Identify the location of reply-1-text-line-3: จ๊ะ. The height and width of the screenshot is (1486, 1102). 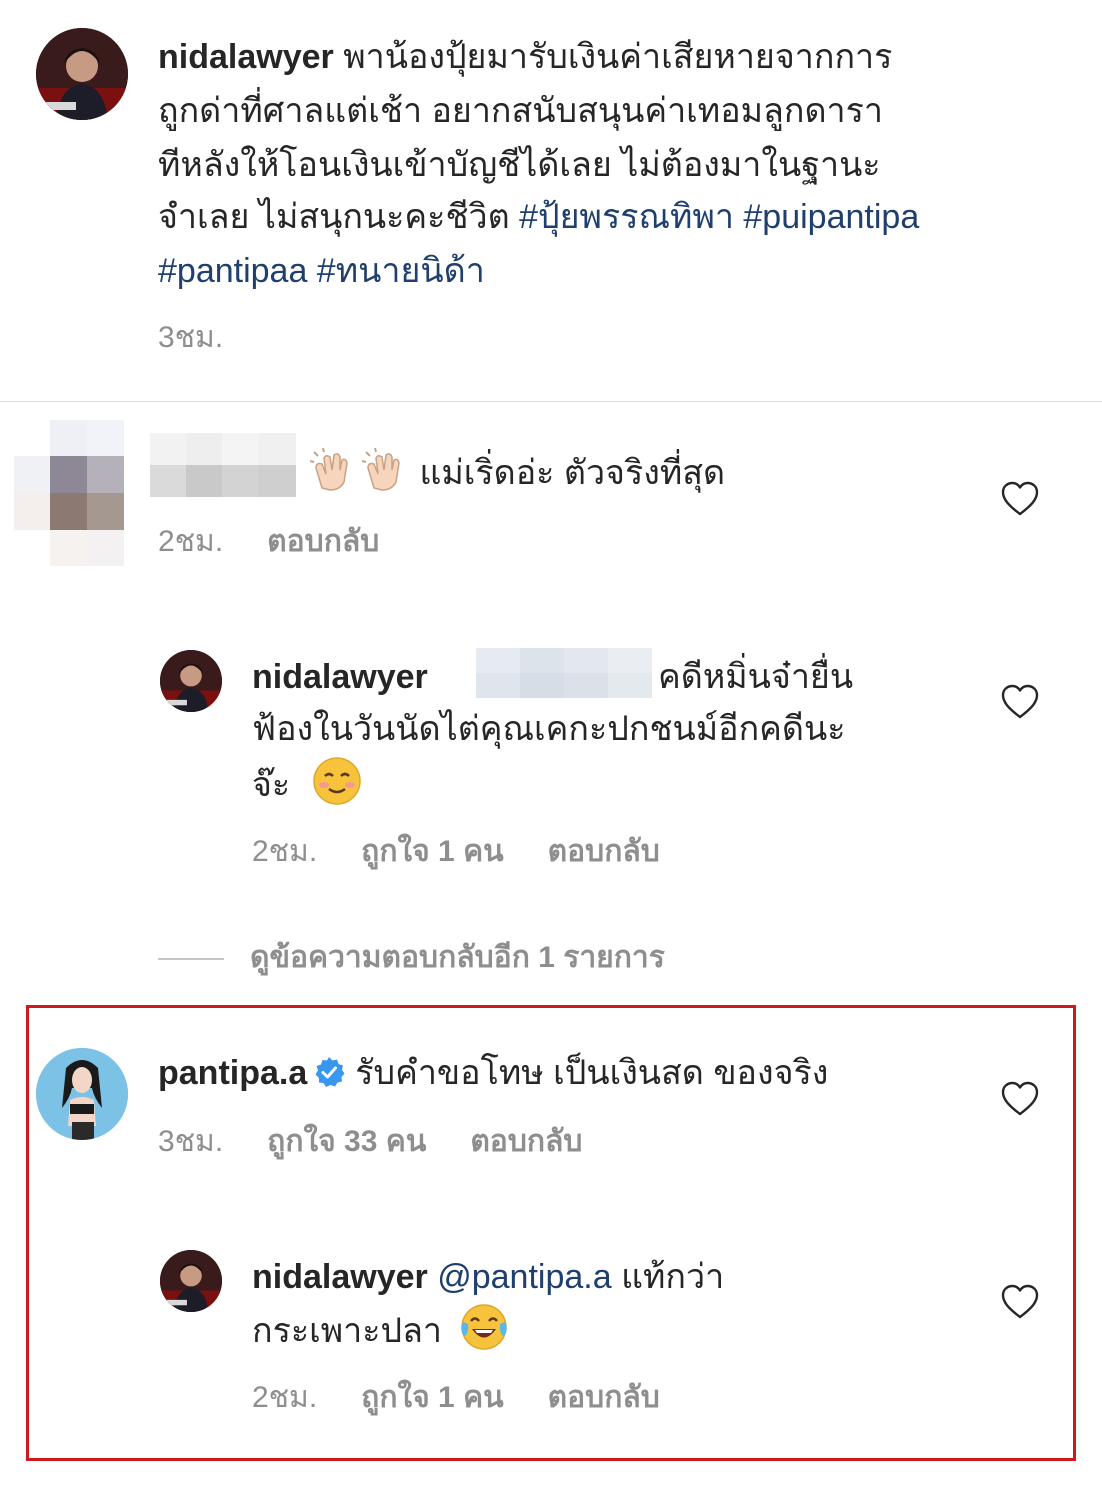
(309, 784).